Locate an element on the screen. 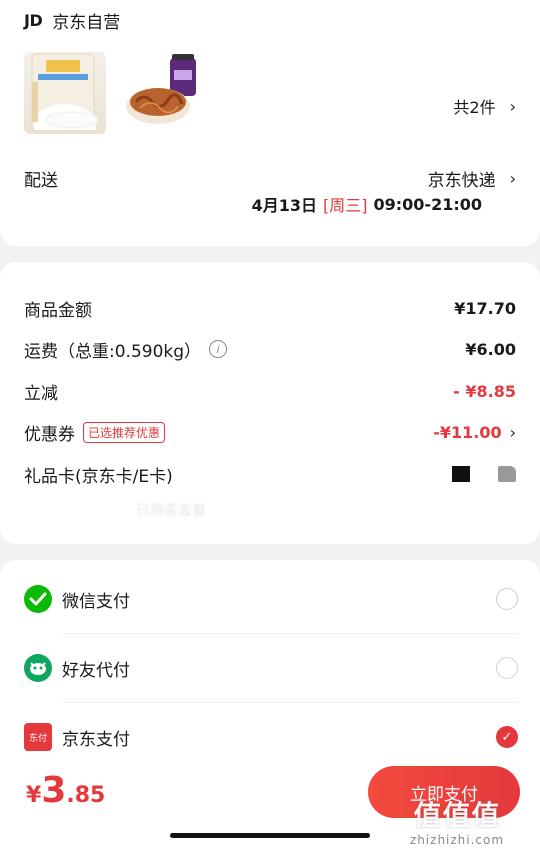 The height and width of the screenshot is (849, 540). product-thumbnail-pickle is located at coordinates (163, 93).